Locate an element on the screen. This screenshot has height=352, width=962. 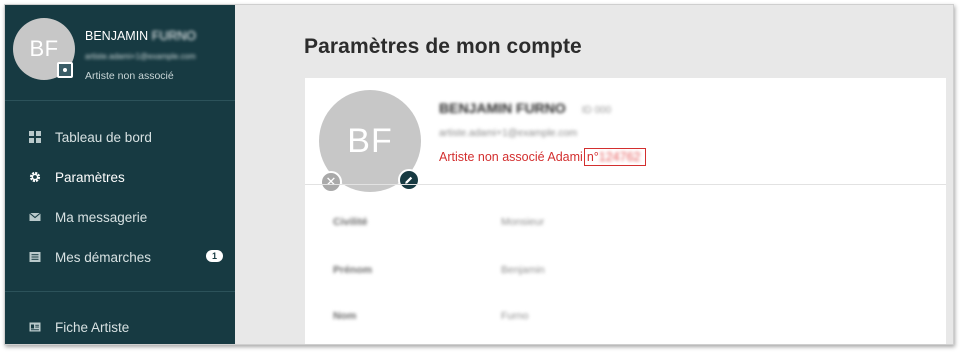
account-status: Artiste non associé Adami n°124762 is located at coordinates (542, 157).